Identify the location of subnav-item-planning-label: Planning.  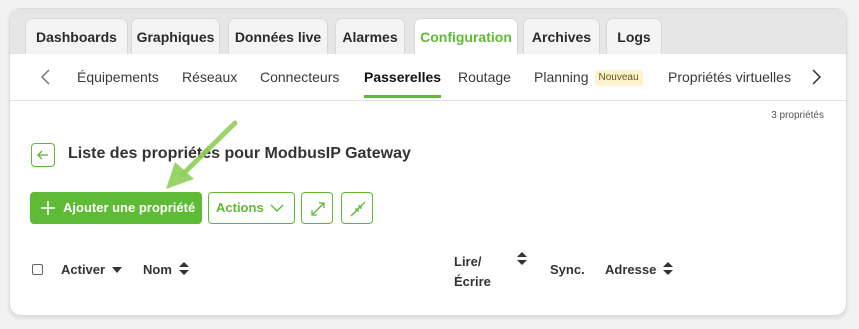
(561, 77).